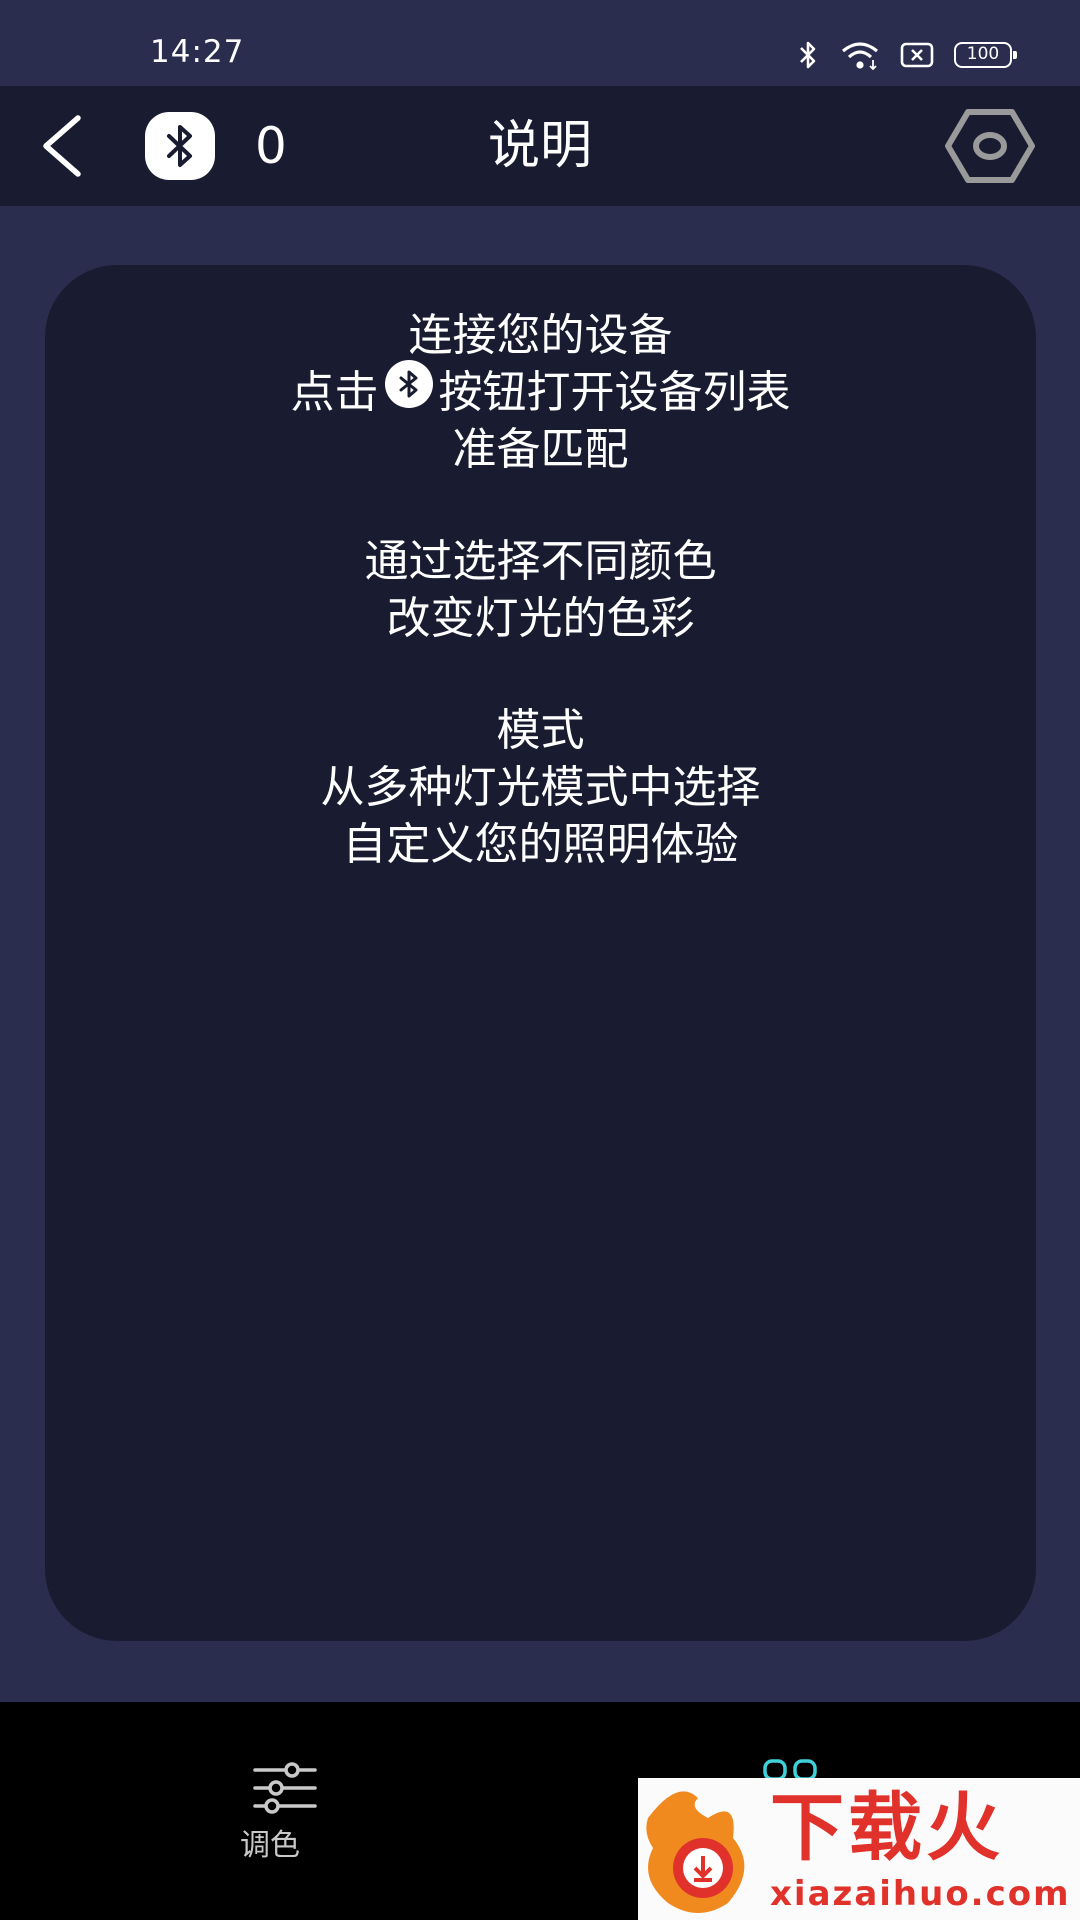  Describe the element at coordinates (540, 787) in the screenshot. I see `instruction-line: 从多种灯光模式中选择` at that location.